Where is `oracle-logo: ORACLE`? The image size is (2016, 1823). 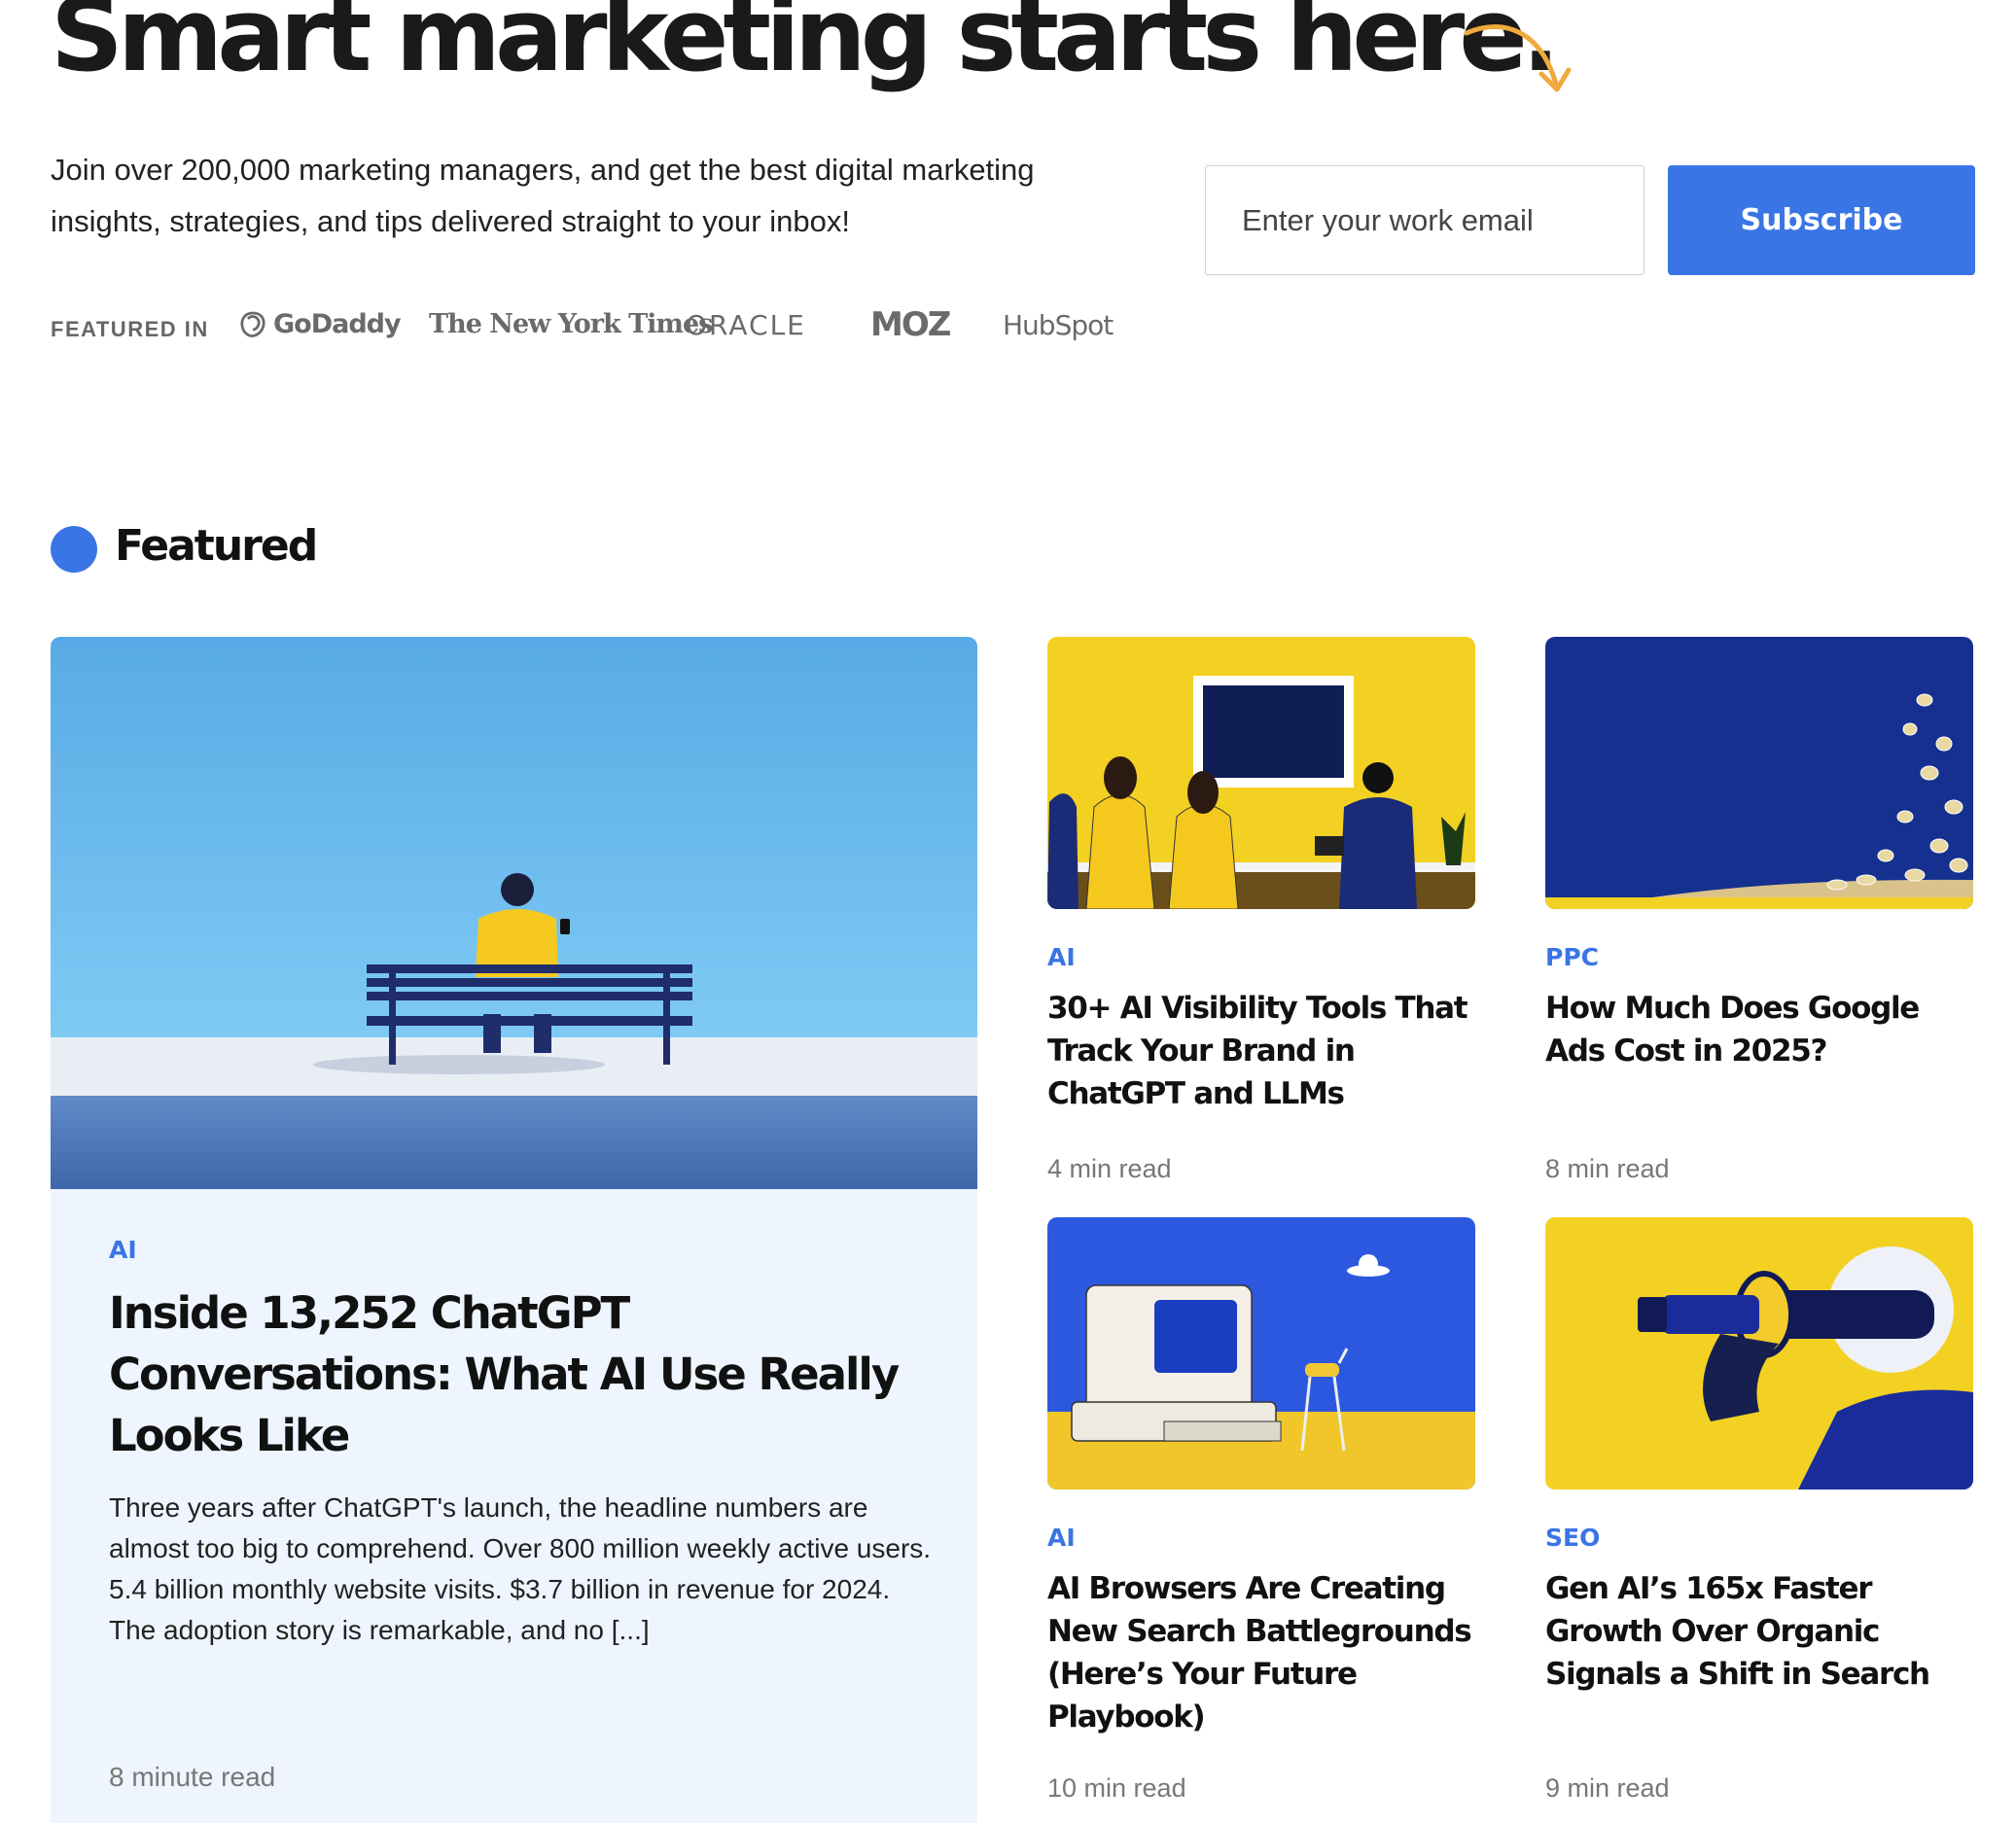 oracle-logo: ORACLE is located at coordinates (746, 325).